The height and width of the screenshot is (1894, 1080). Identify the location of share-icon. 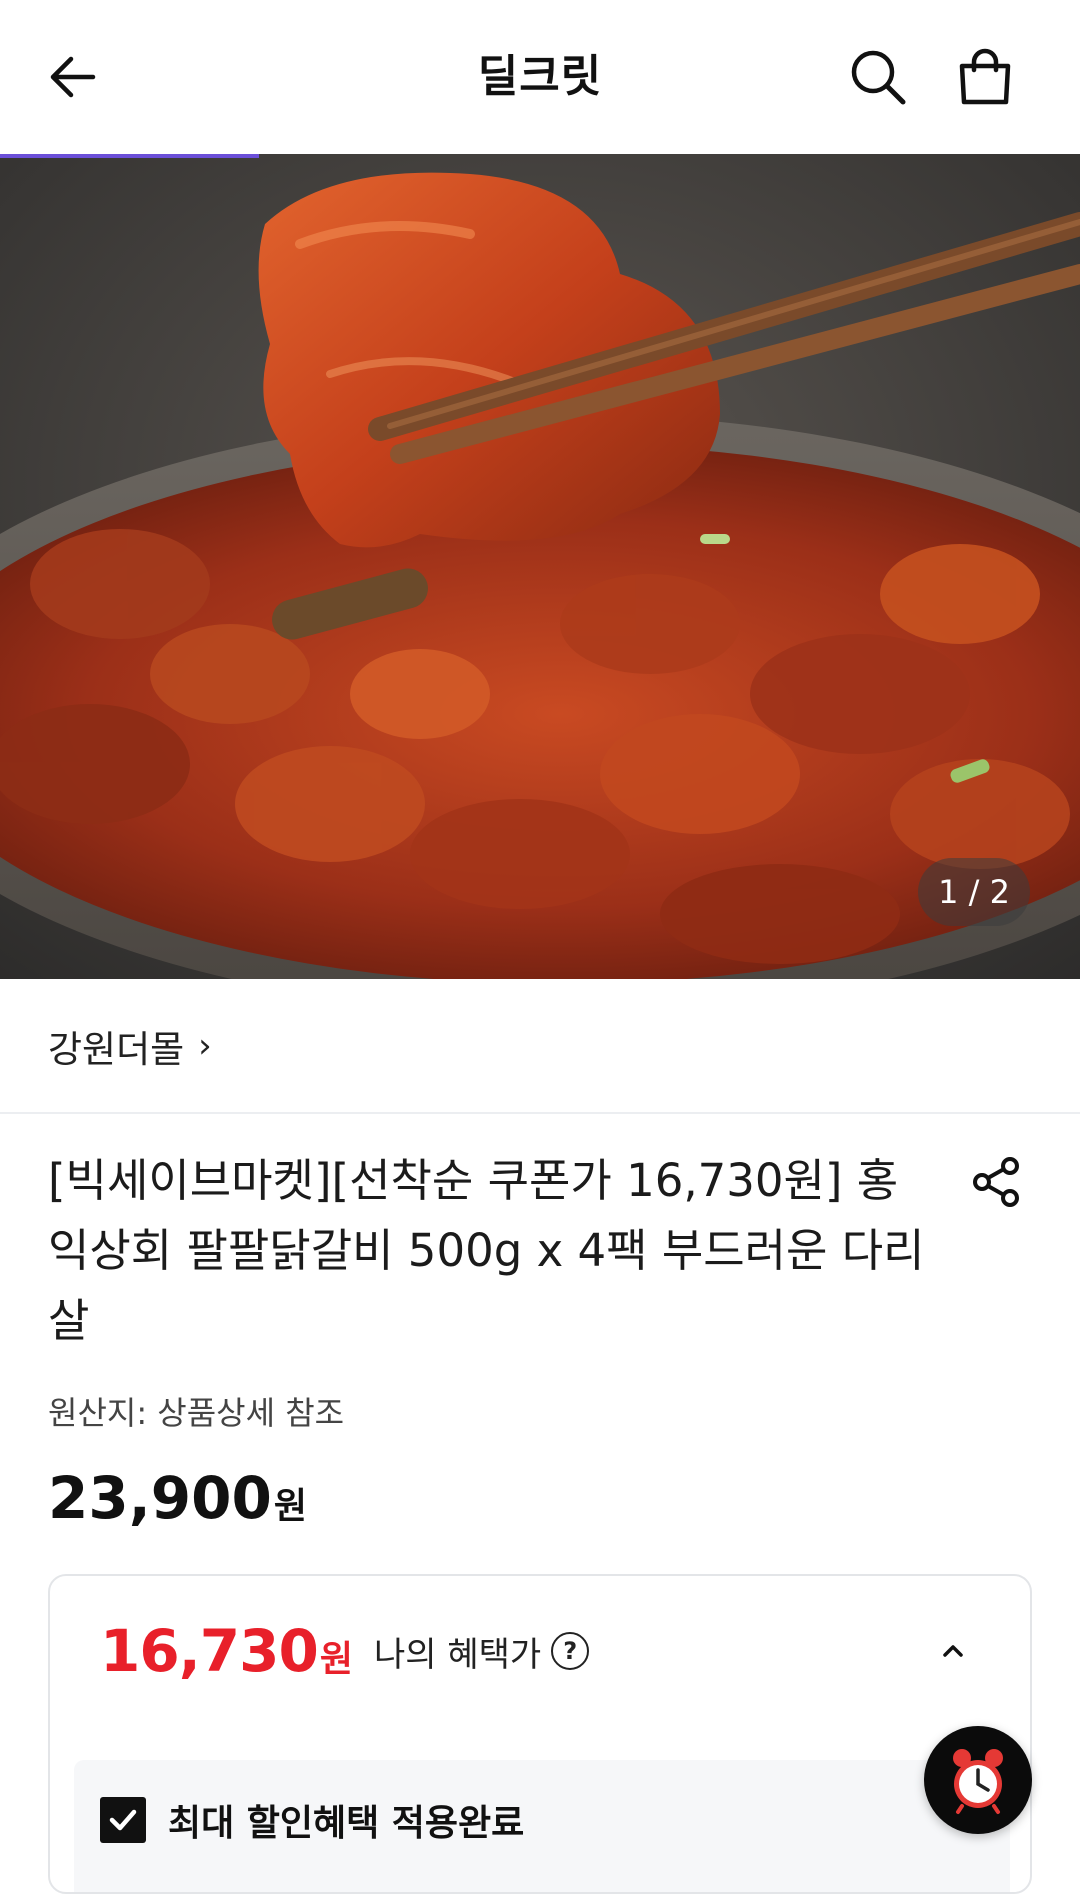
(996, 1182).